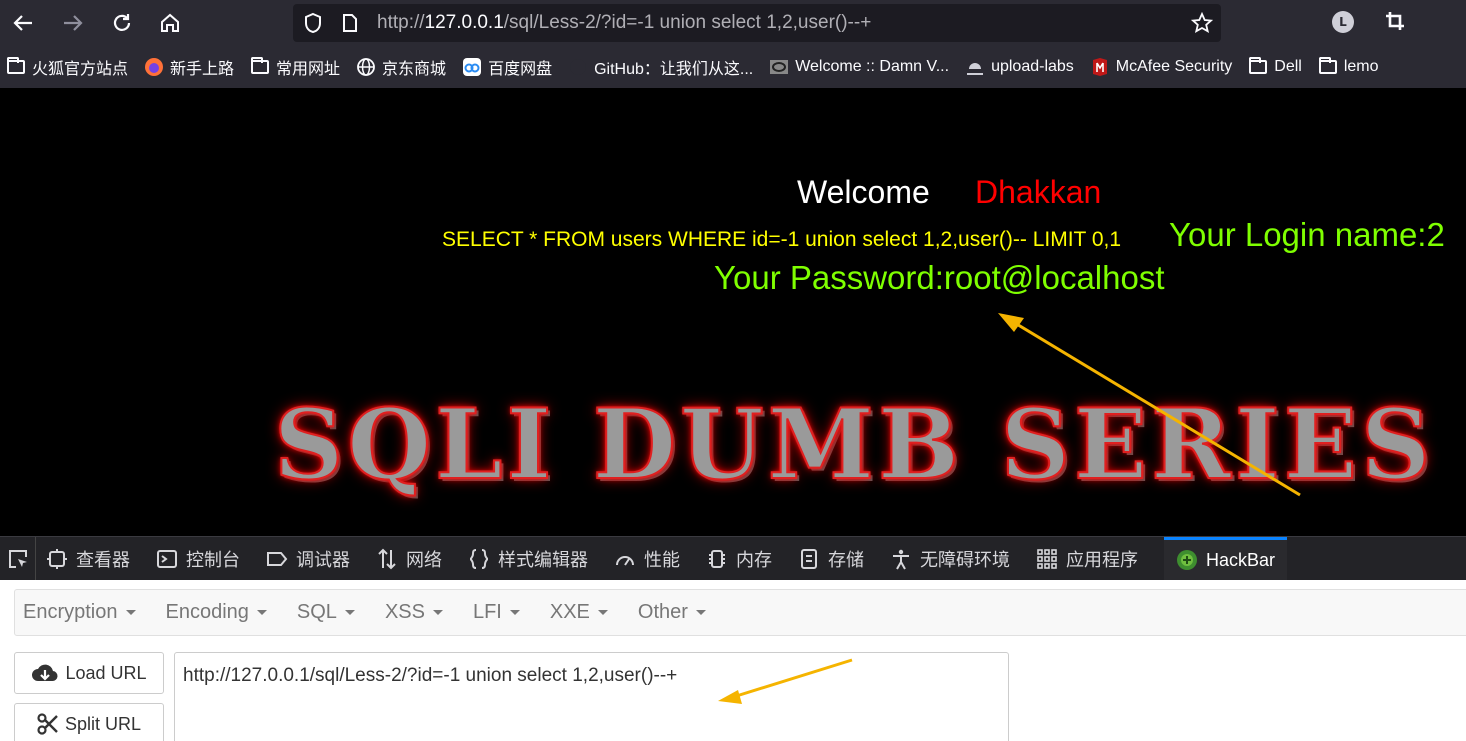 Image resolution: width=1466 pixels, height=741 pixels. I want to click on bookmark-item: 京东商城, so click(401, 67).